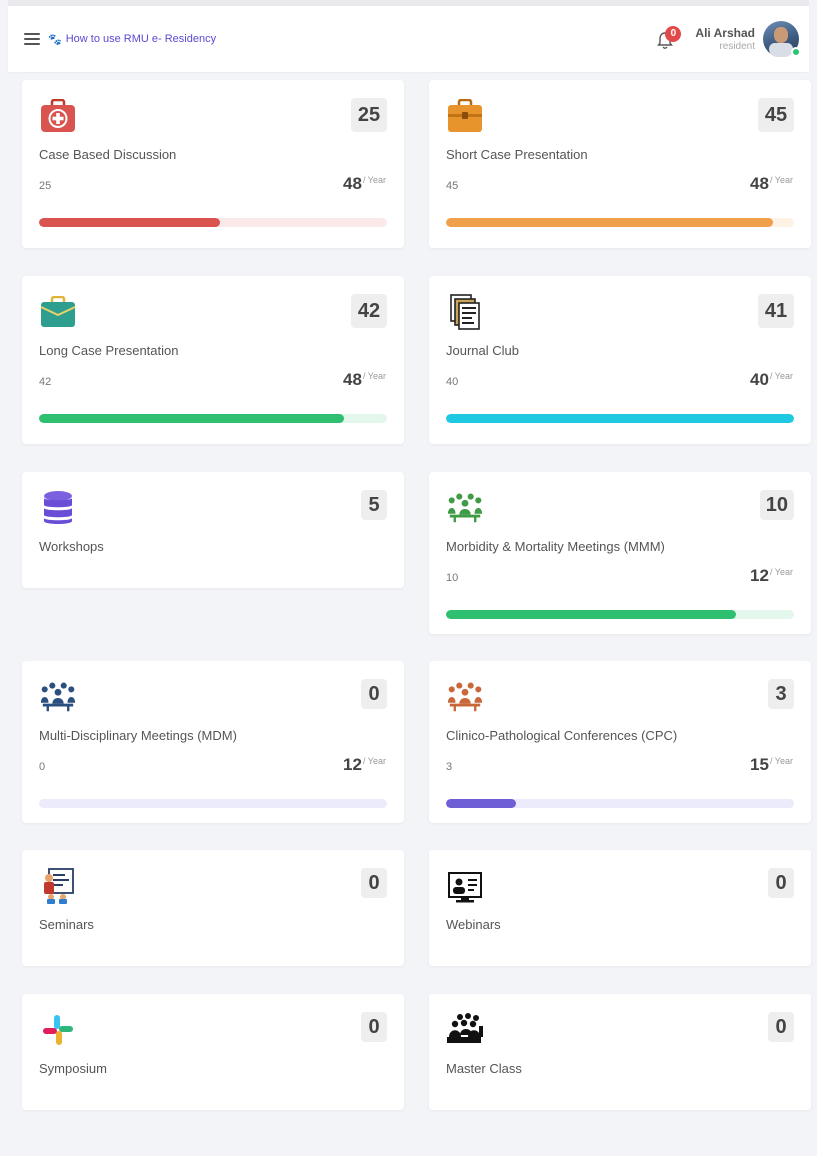  I want to click on card-title: Short Case Presentation, so click(517, 154).